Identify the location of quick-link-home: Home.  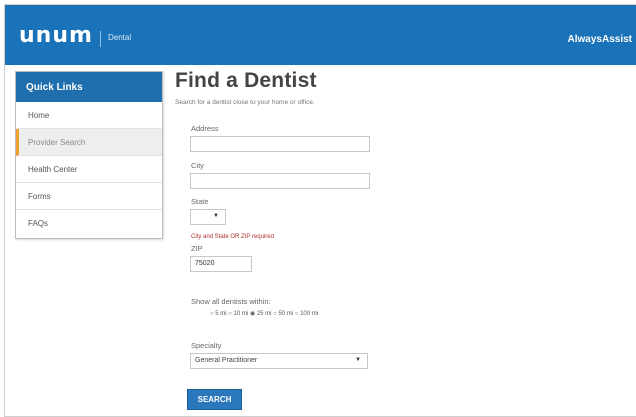
(89, 115).